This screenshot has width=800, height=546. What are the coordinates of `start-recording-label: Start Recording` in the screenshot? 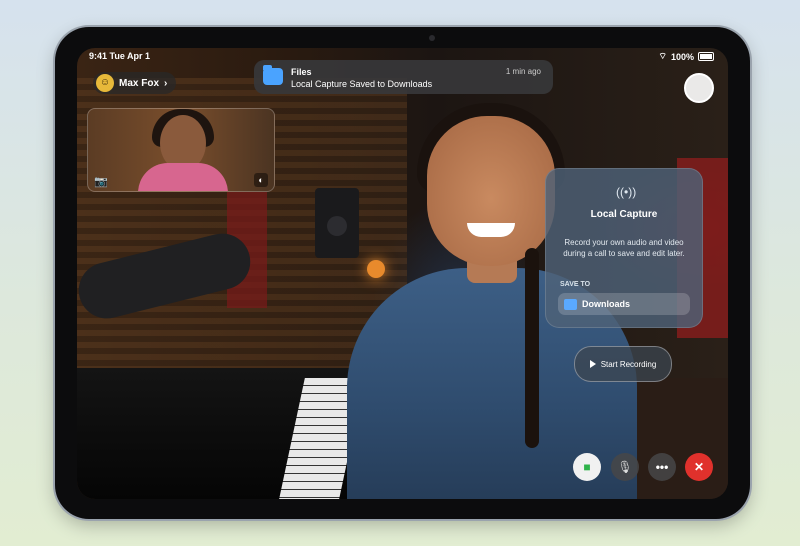 It's located at (628, 364).